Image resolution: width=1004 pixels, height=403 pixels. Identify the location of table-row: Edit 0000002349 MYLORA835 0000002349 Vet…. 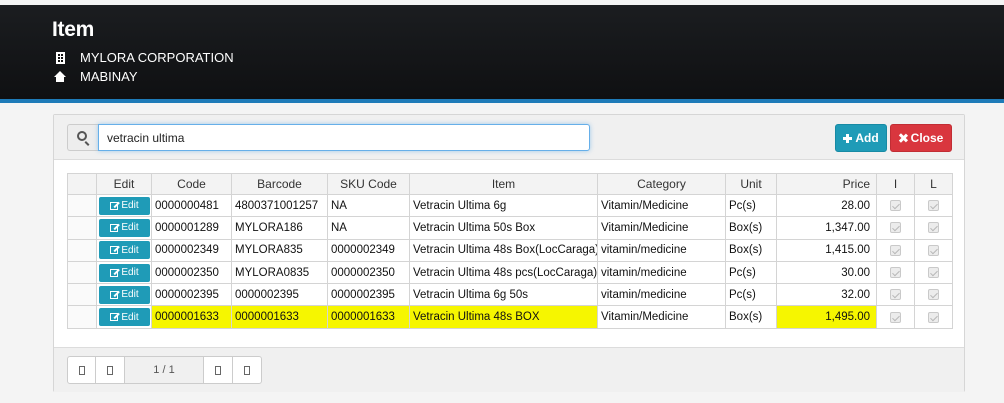
(510, 250).